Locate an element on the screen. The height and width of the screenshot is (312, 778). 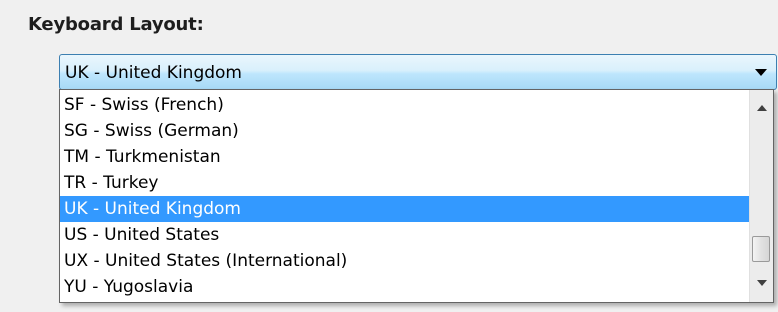
list-item: UX - United States (International) is located at coordinates (405, 261).